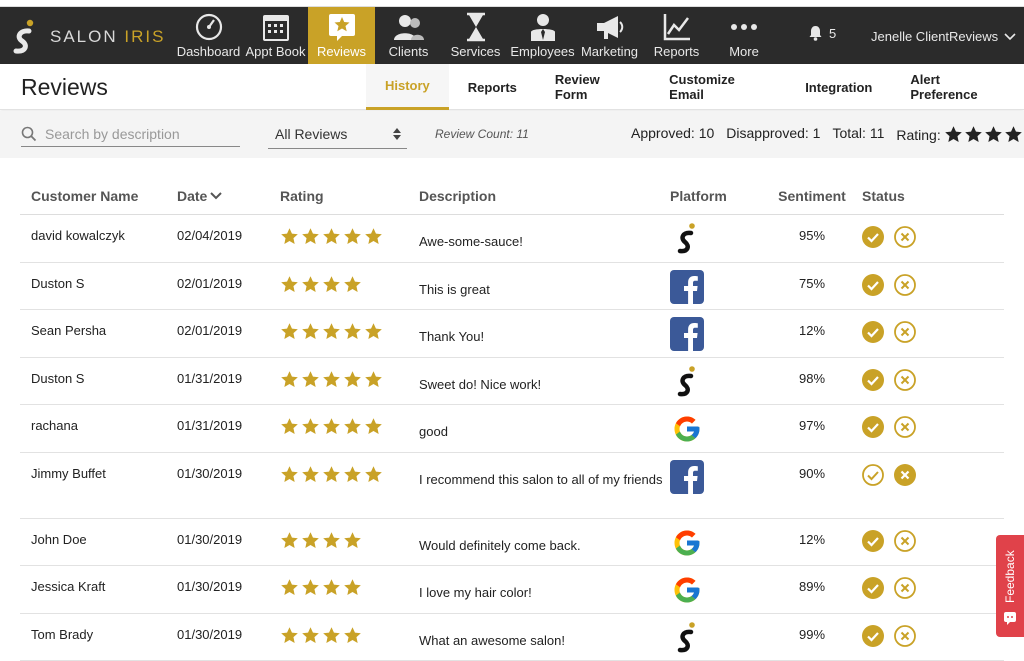  Describe the element at coordinates (1010, 36) in the screenshot. I see `chevron-down-icon` at that location.